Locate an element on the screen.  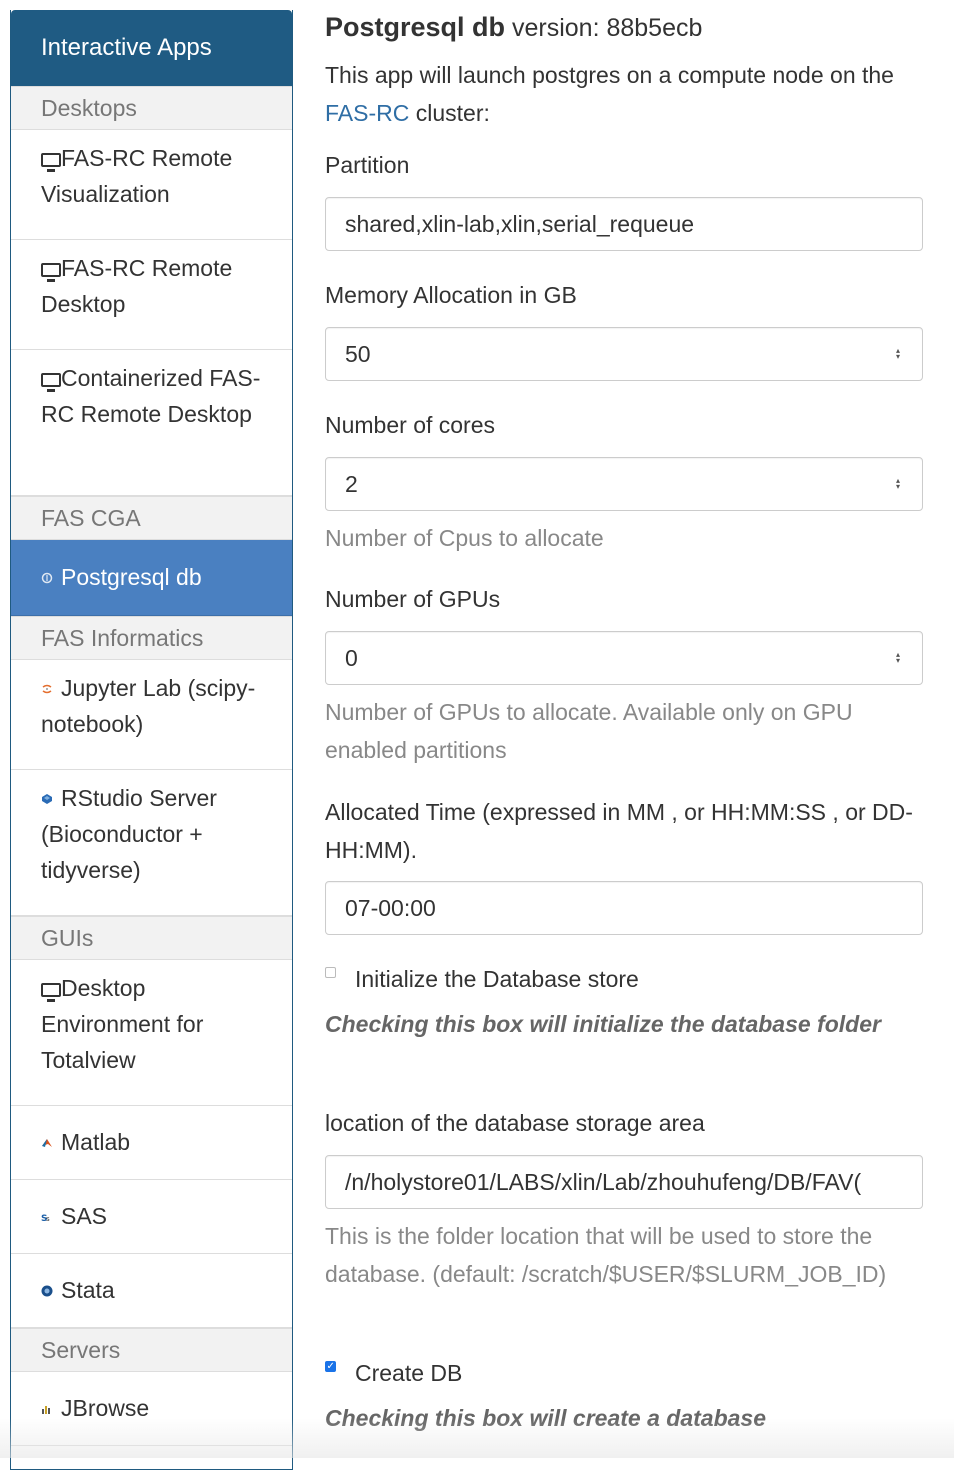
sidebar-item-label: JBrowse is located at coordinates (105, 1408).